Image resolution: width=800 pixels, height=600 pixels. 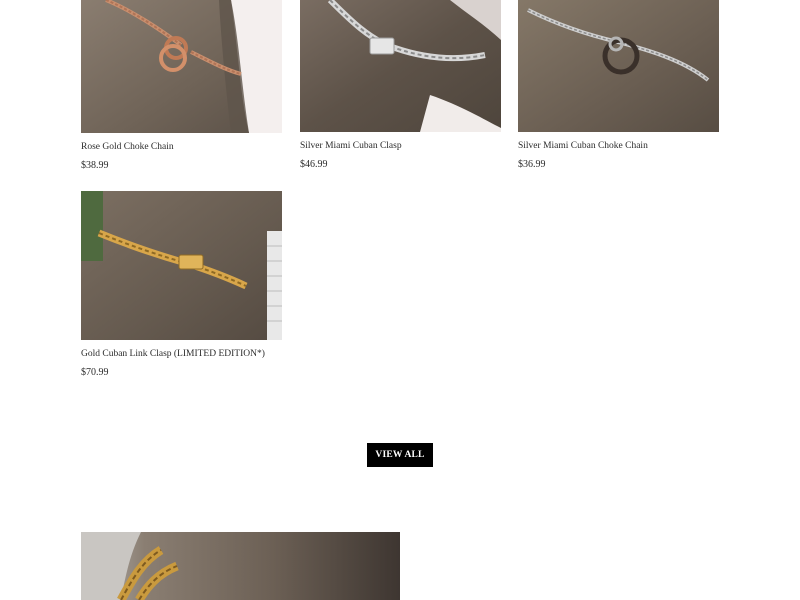 I want to click on feature-image, so click(x=240, y=566).